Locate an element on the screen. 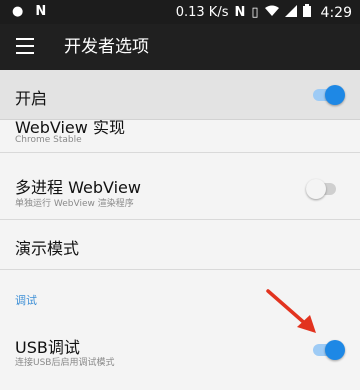  master-switch-label: 开启 is located at coordinates (31, 98).